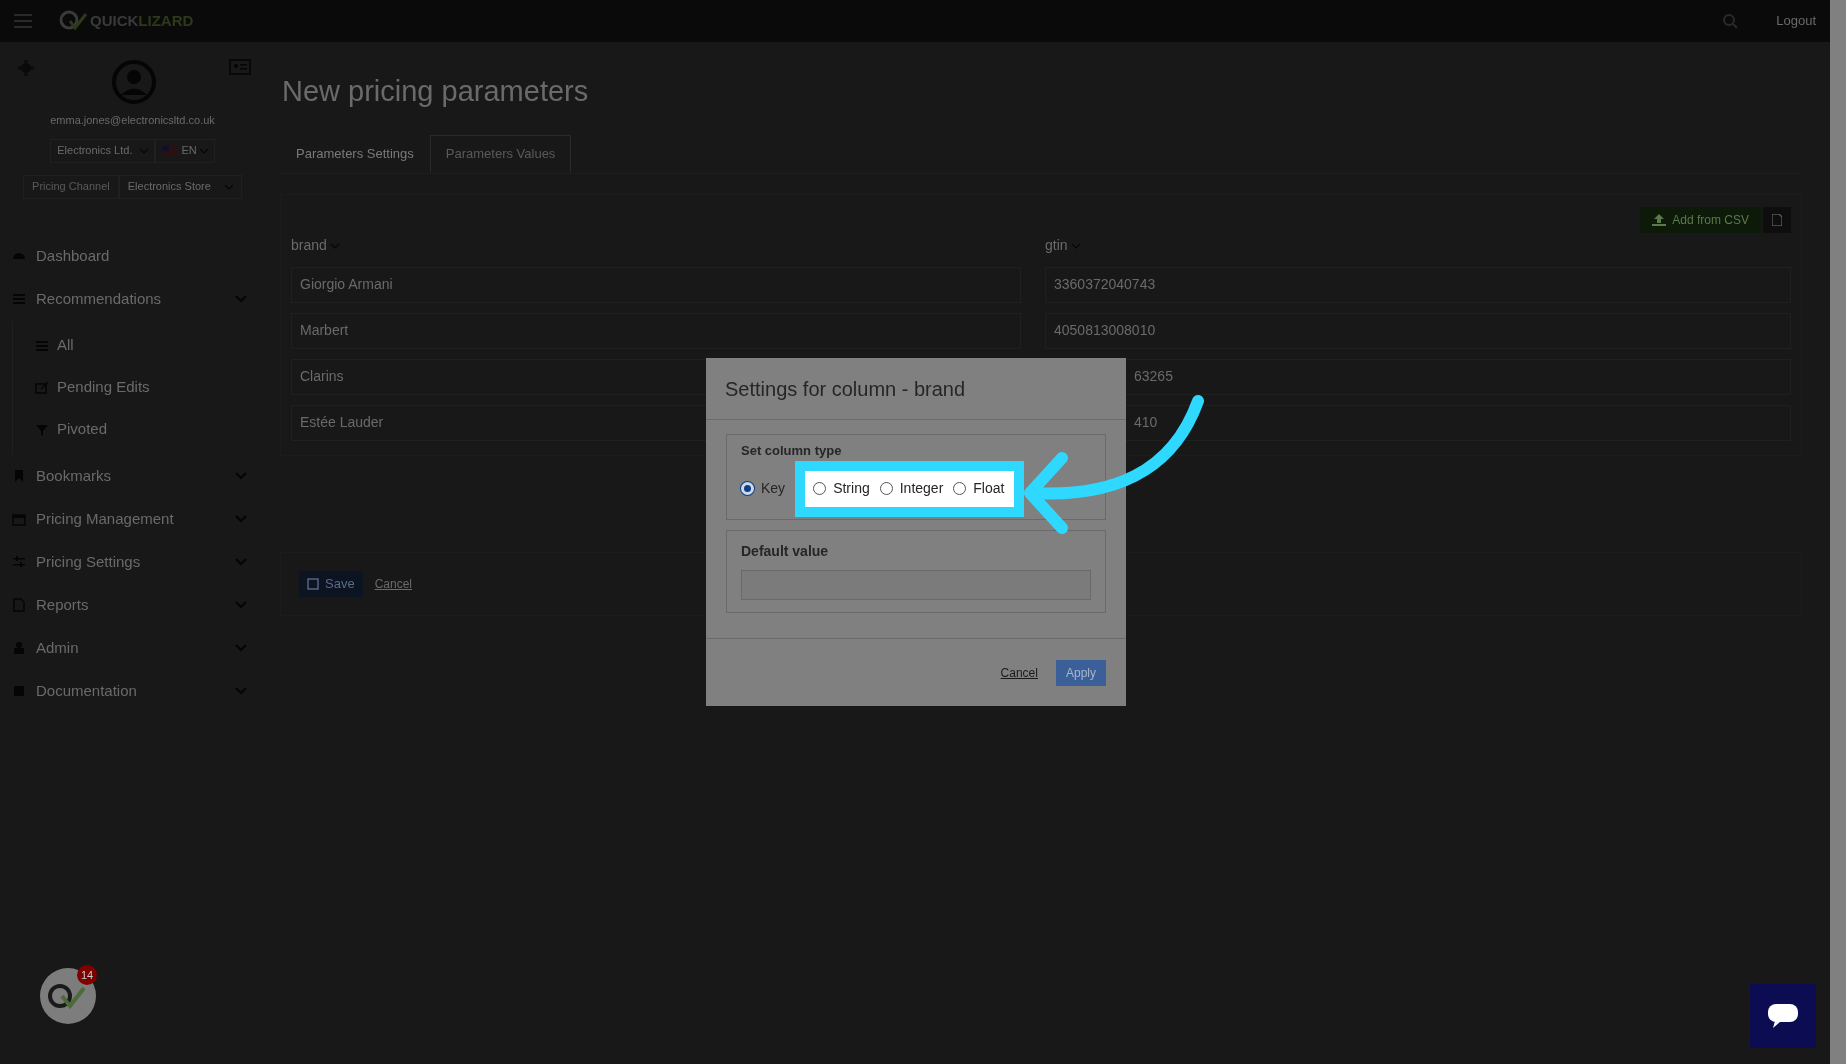 The height and width of the screenshot is (1064, 1846). What do you see at coordinates (139, 387) in the screenshot?
I see `submenu-item: Pending Edits` at bounding box center [139, 387].